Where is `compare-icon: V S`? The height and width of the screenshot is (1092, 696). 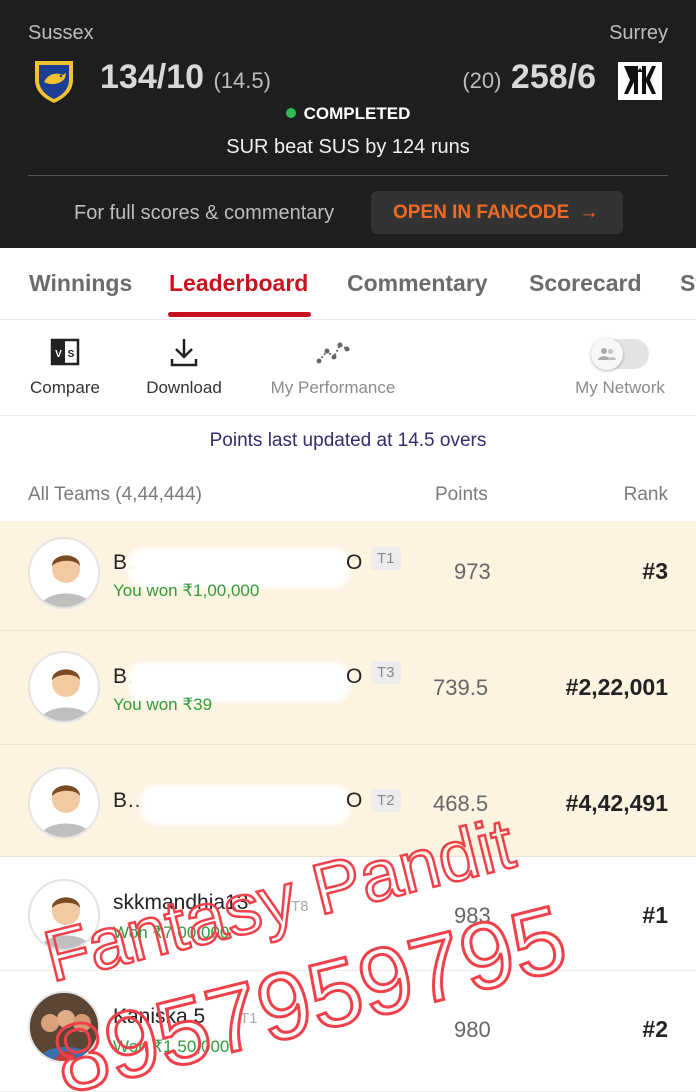
compare-icon: V S is located at coordinates (65, 352).